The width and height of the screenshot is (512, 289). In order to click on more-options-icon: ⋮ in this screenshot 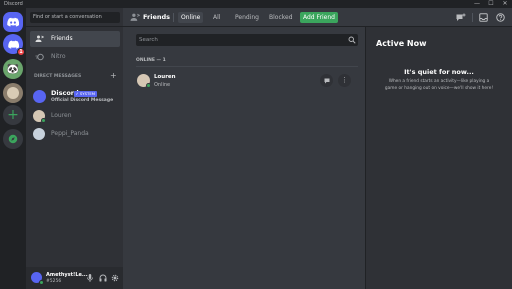, I will do `click(344, 80)`.